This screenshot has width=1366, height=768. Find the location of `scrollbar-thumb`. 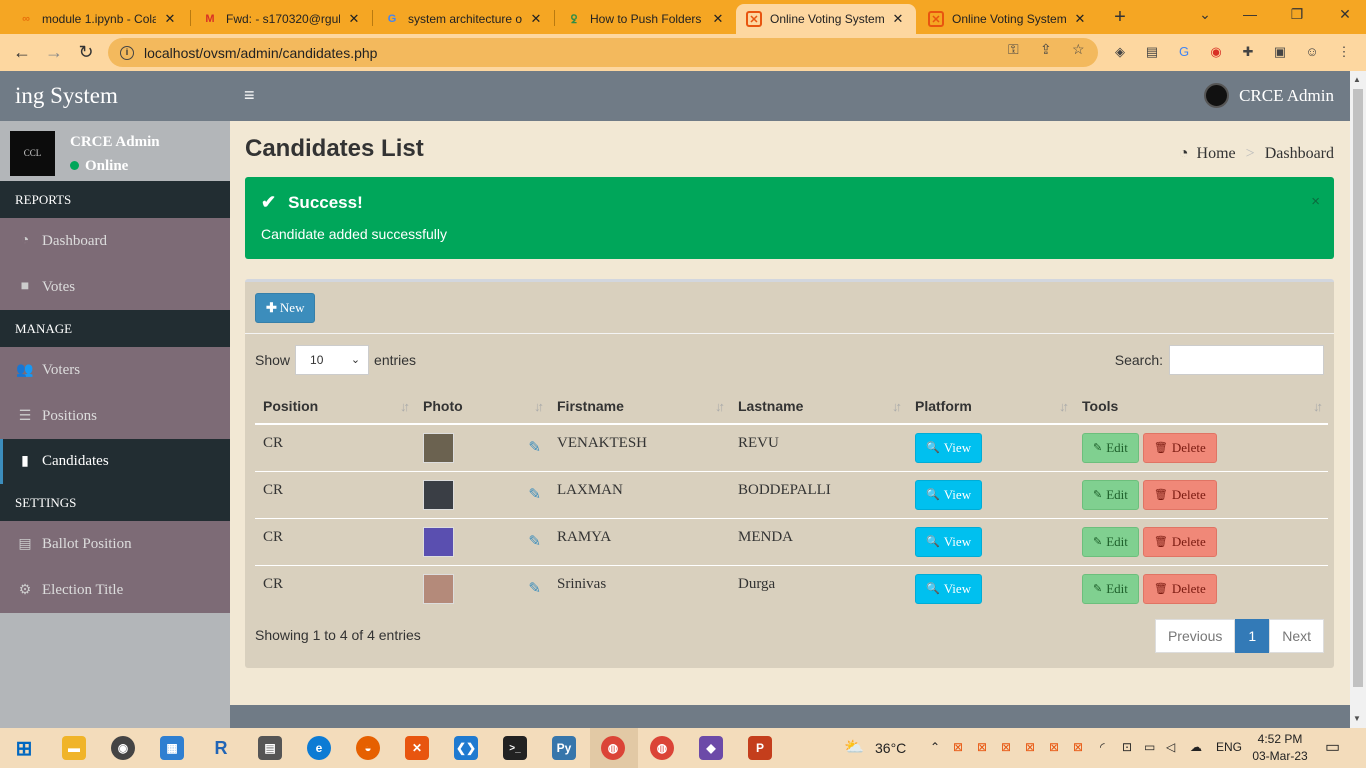

scrollbar-thumb is located at coordinates (1358, 388).